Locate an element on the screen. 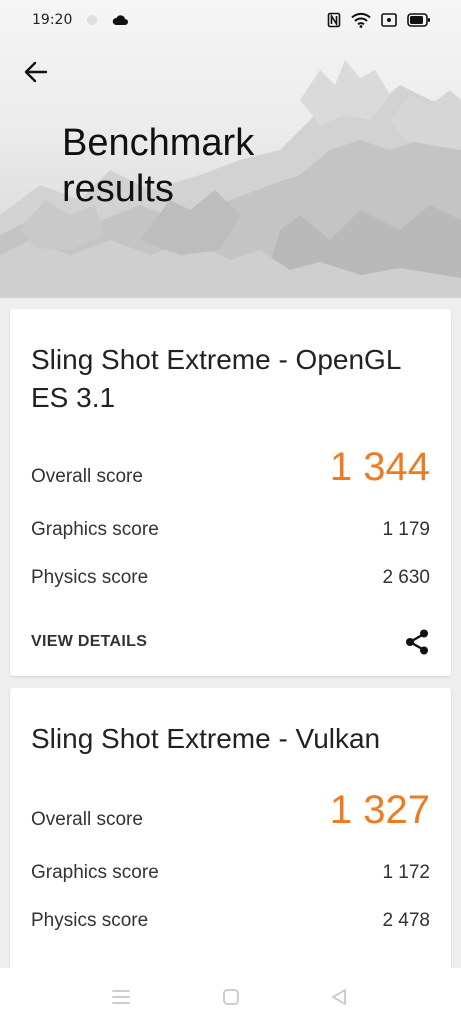 Image resolution: width=461 pixels, height=1024 pixels. wifi-icon is located at coordinates (361, 20).